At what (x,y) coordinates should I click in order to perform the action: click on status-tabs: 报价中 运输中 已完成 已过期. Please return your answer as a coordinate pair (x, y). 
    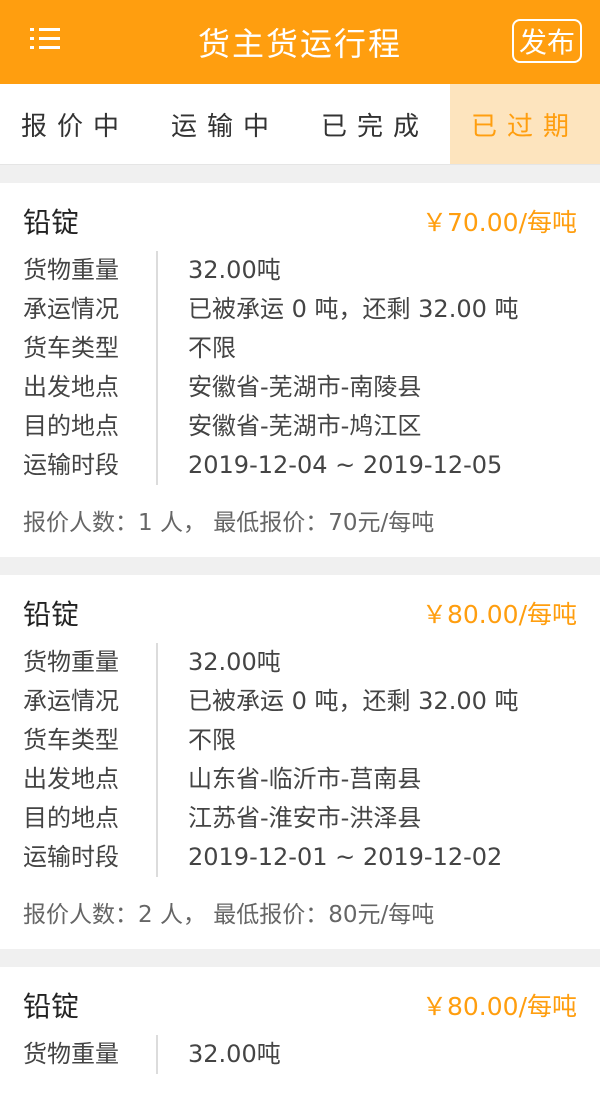
    Looking at the image, I should click on (300, 124).